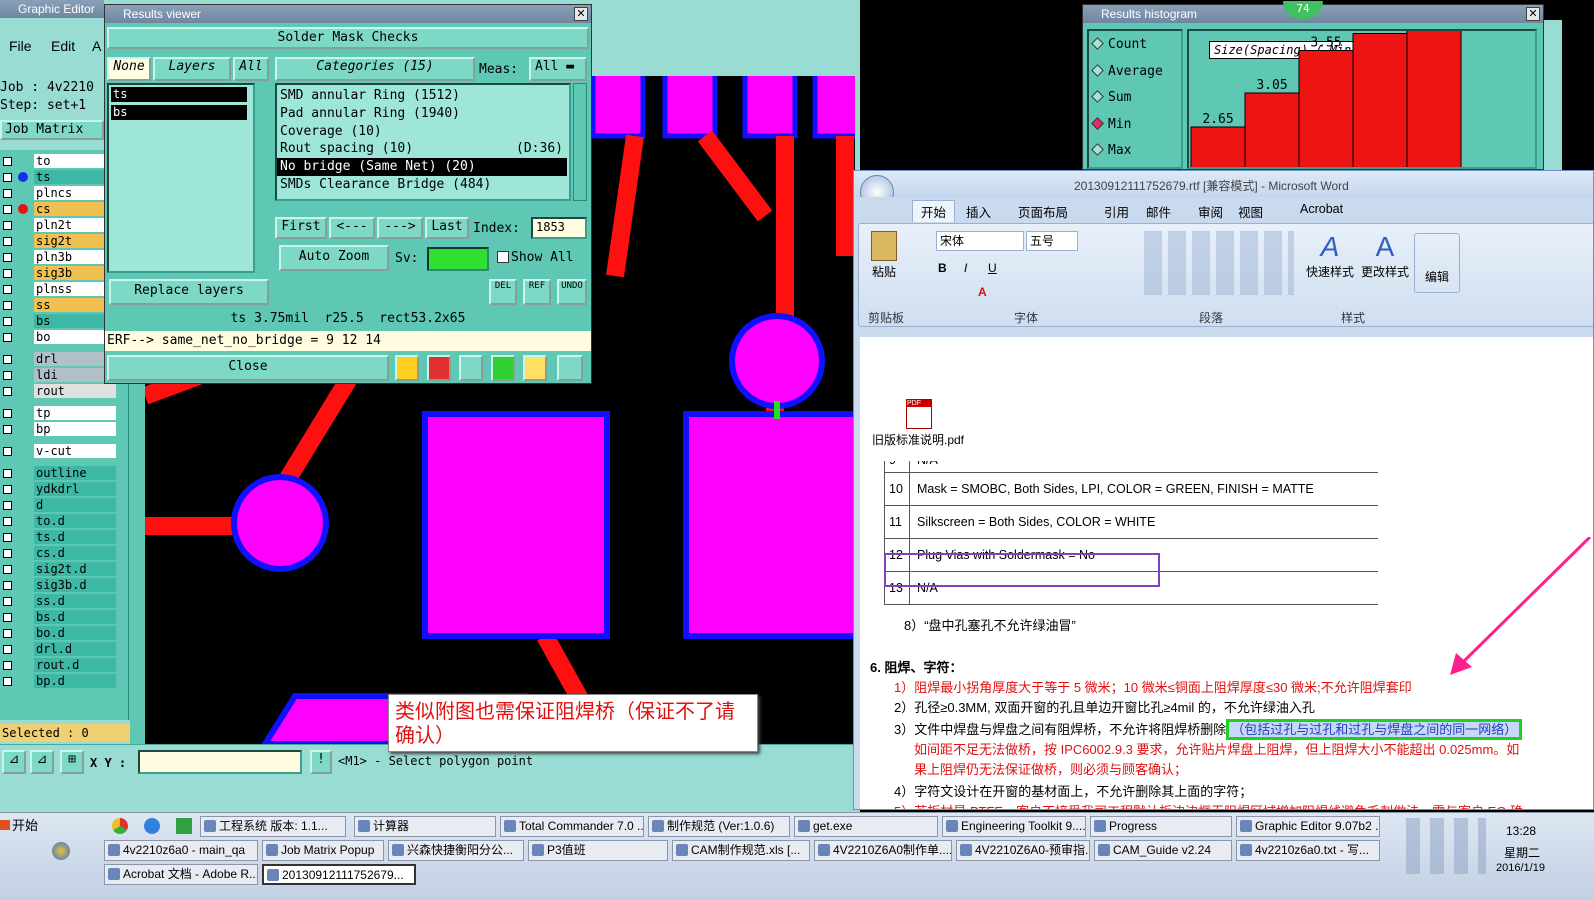 The width and height of the screenshot is (1594, 900). Describe the element at coordinates (179, 112) in the screenshot. I see `layer-item-bs: bs` at that location.